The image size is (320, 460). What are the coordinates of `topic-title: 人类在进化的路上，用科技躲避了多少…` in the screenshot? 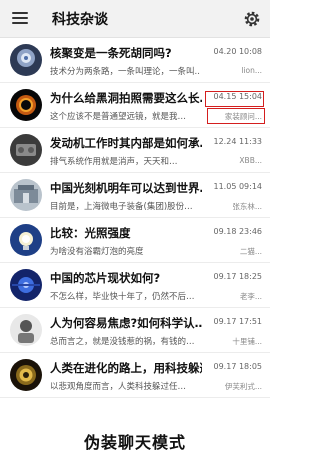 It's located at (126, 368).